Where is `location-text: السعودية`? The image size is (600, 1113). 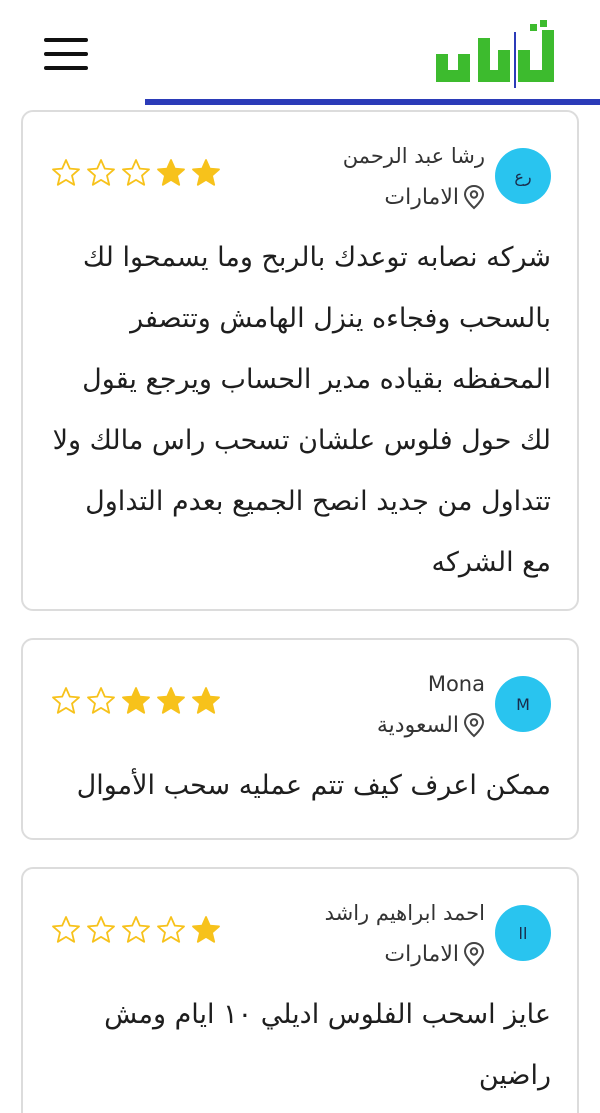 location-text: السعودية is located at coordinates (417, 725).